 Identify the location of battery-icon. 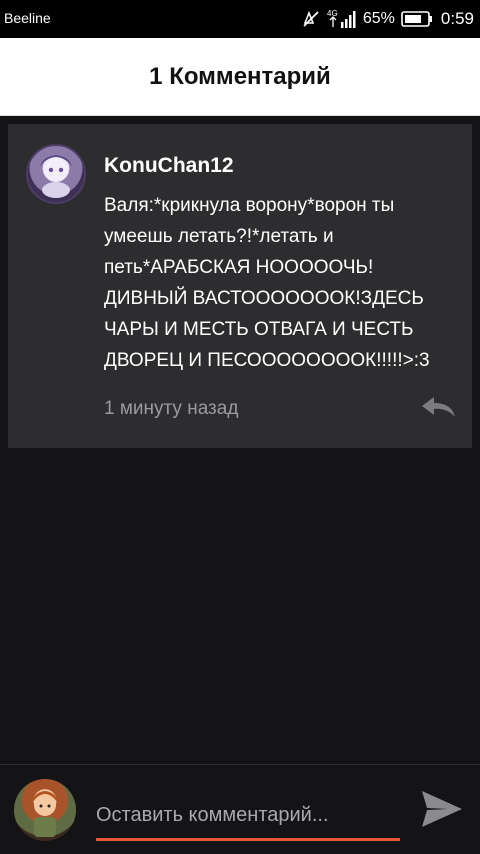
(417, 19).